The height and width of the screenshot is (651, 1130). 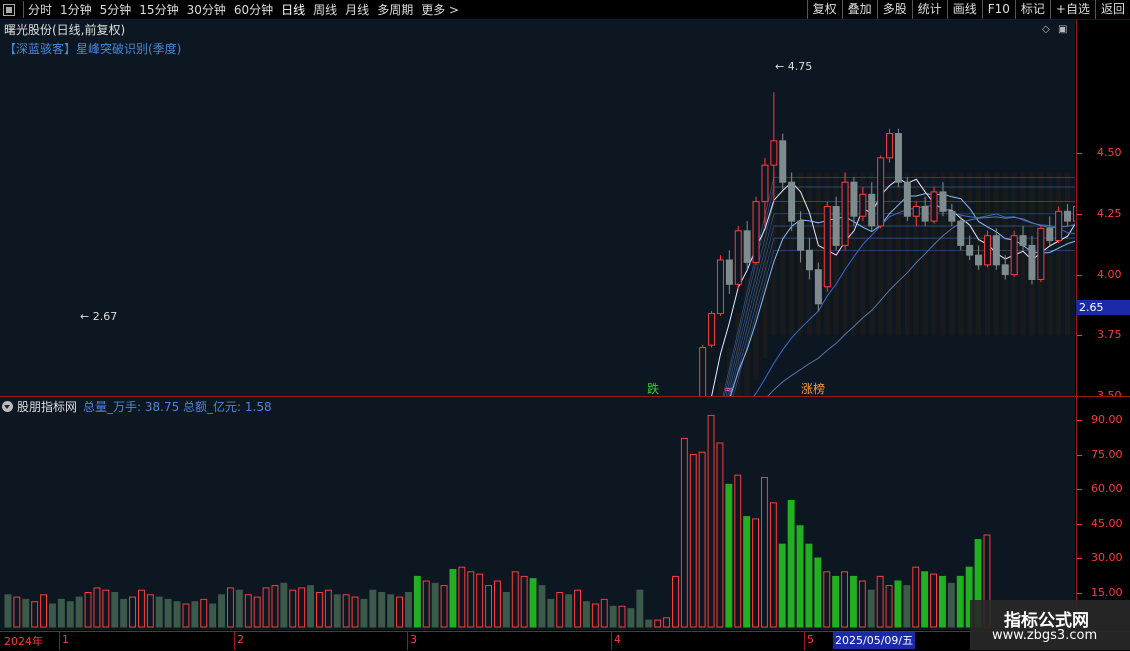 I want to click on toolbar-button-8: 返回, so click(x=1112, y=9).